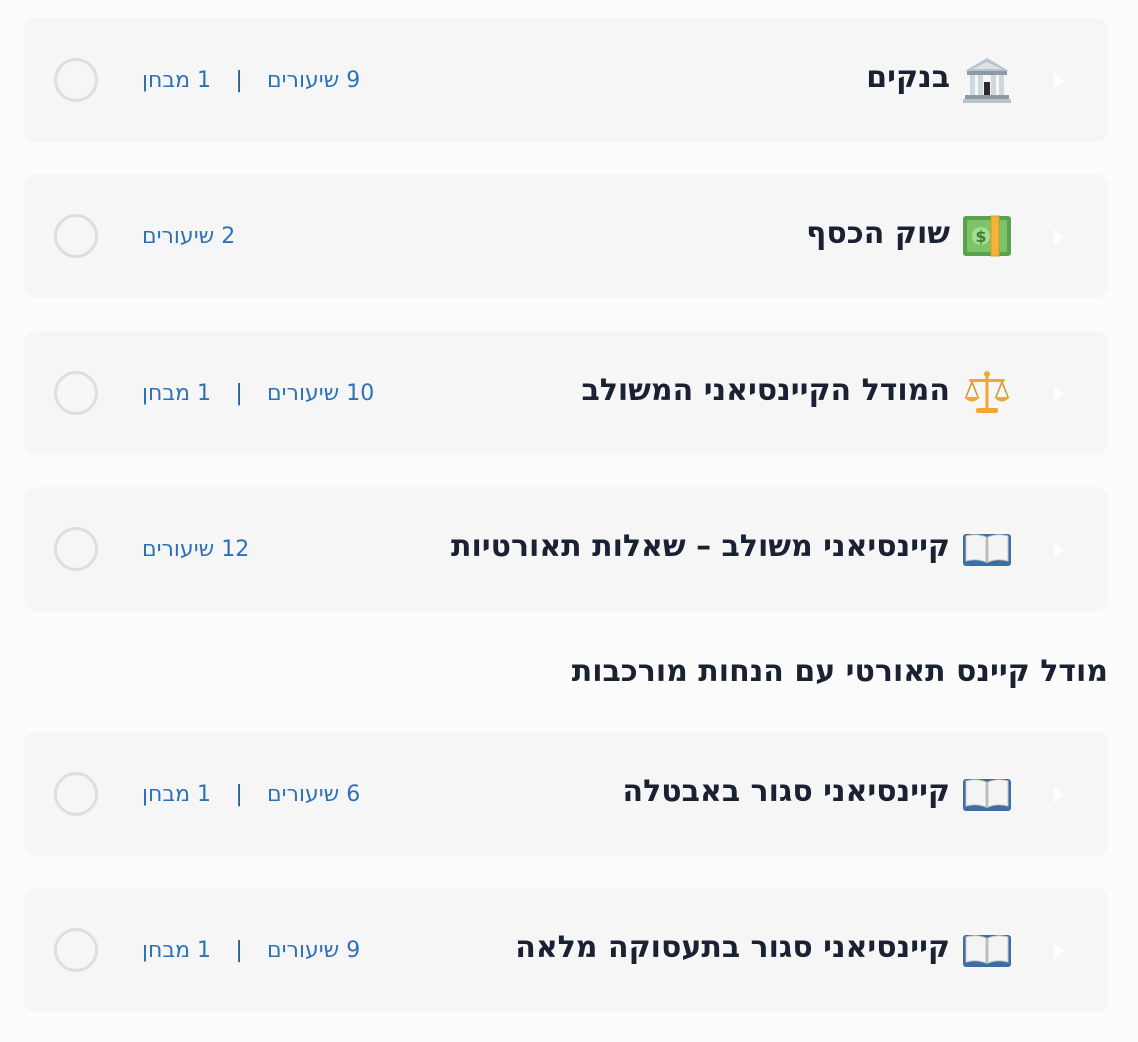 The height and width of the screenshot is (1042, 1138). What do you see at coordinates (987, 393) in the screenshot?
I see `scales-icon` at bounding box center [987, 393].